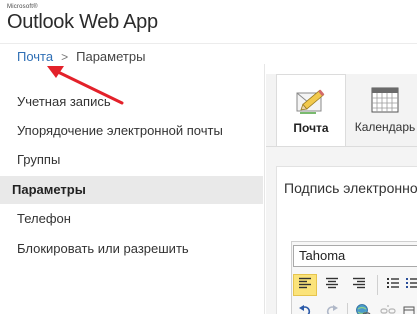 This screenshot has height=314, width=417. Describe the element at coordinates (208, 43) in the screenshot. I see `header-divider` at that location.